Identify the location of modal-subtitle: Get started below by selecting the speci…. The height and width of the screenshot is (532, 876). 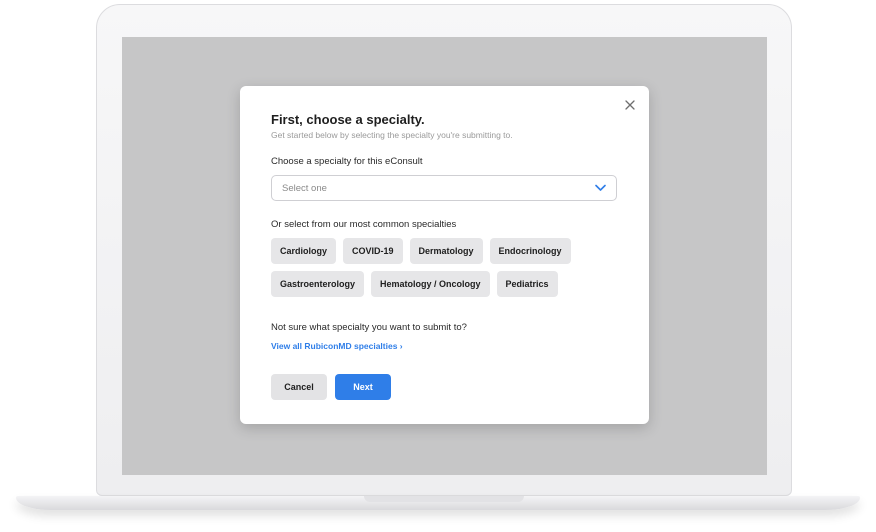
(392, 135).